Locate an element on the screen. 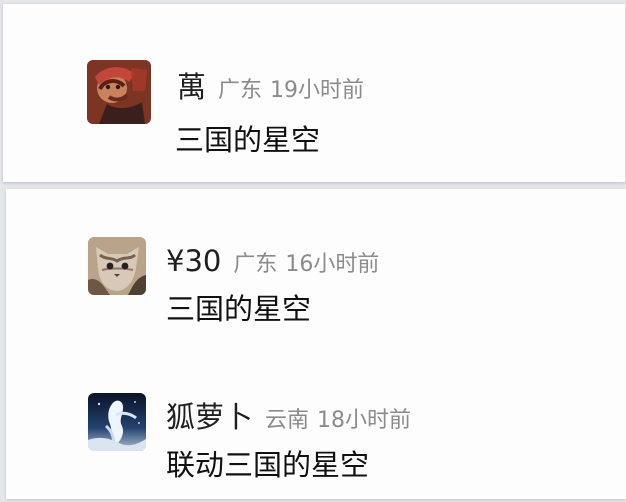 This screenshot has height=502, width=626. comment-time: 16小时前 is located at coordinates (332, 264).